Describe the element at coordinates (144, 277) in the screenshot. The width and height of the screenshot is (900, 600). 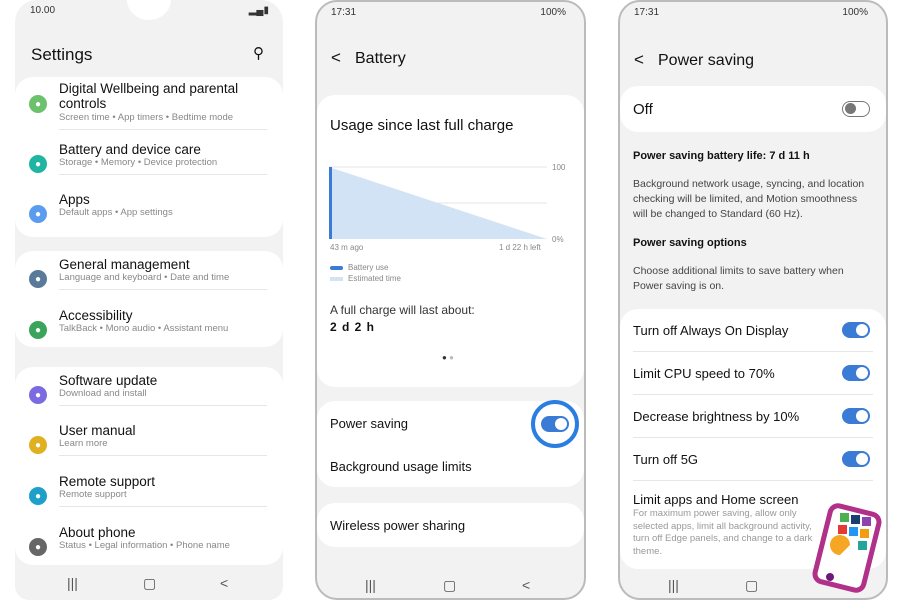
I see `item-subtitle: Language and keyboard • Date and time` at that location.